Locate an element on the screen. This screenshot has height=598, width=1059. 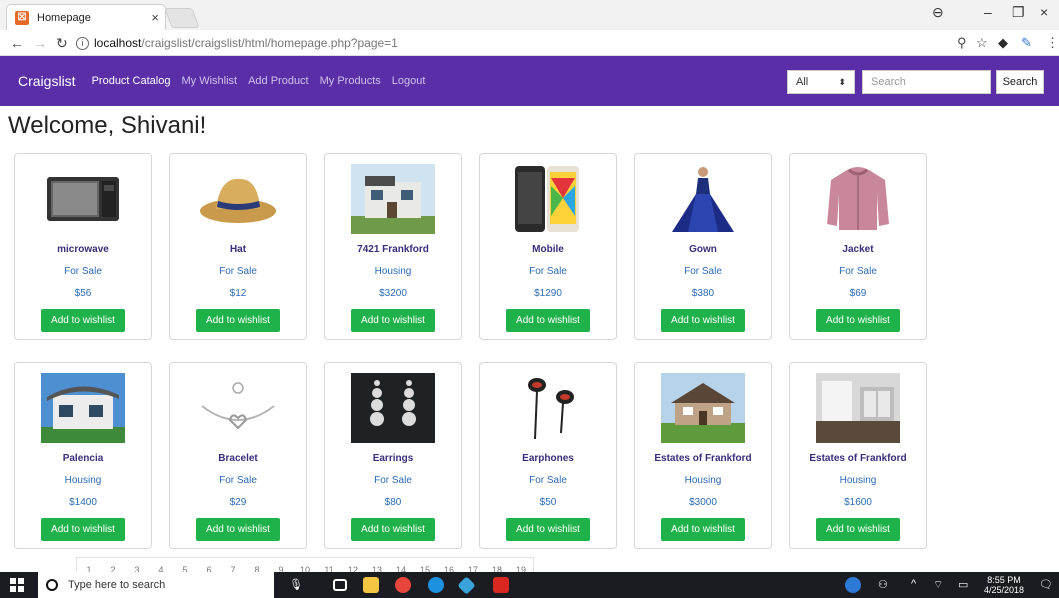
cortana-icon is located at coordinates (52, 585).